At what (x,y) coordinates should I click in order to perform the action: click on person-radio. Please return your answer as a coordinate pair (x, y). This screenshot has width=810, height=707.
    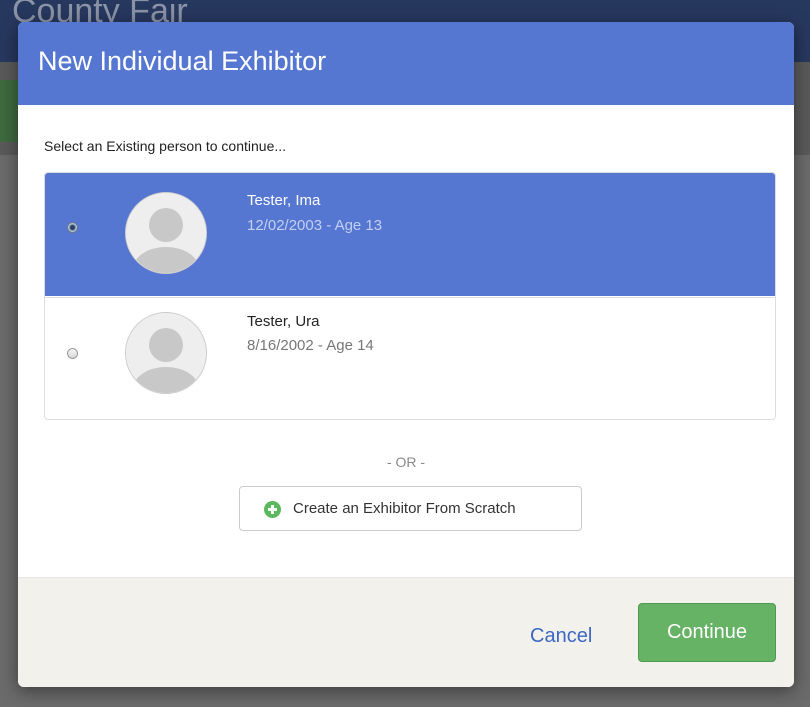
    Looking at the image, I should click on (72, 353).